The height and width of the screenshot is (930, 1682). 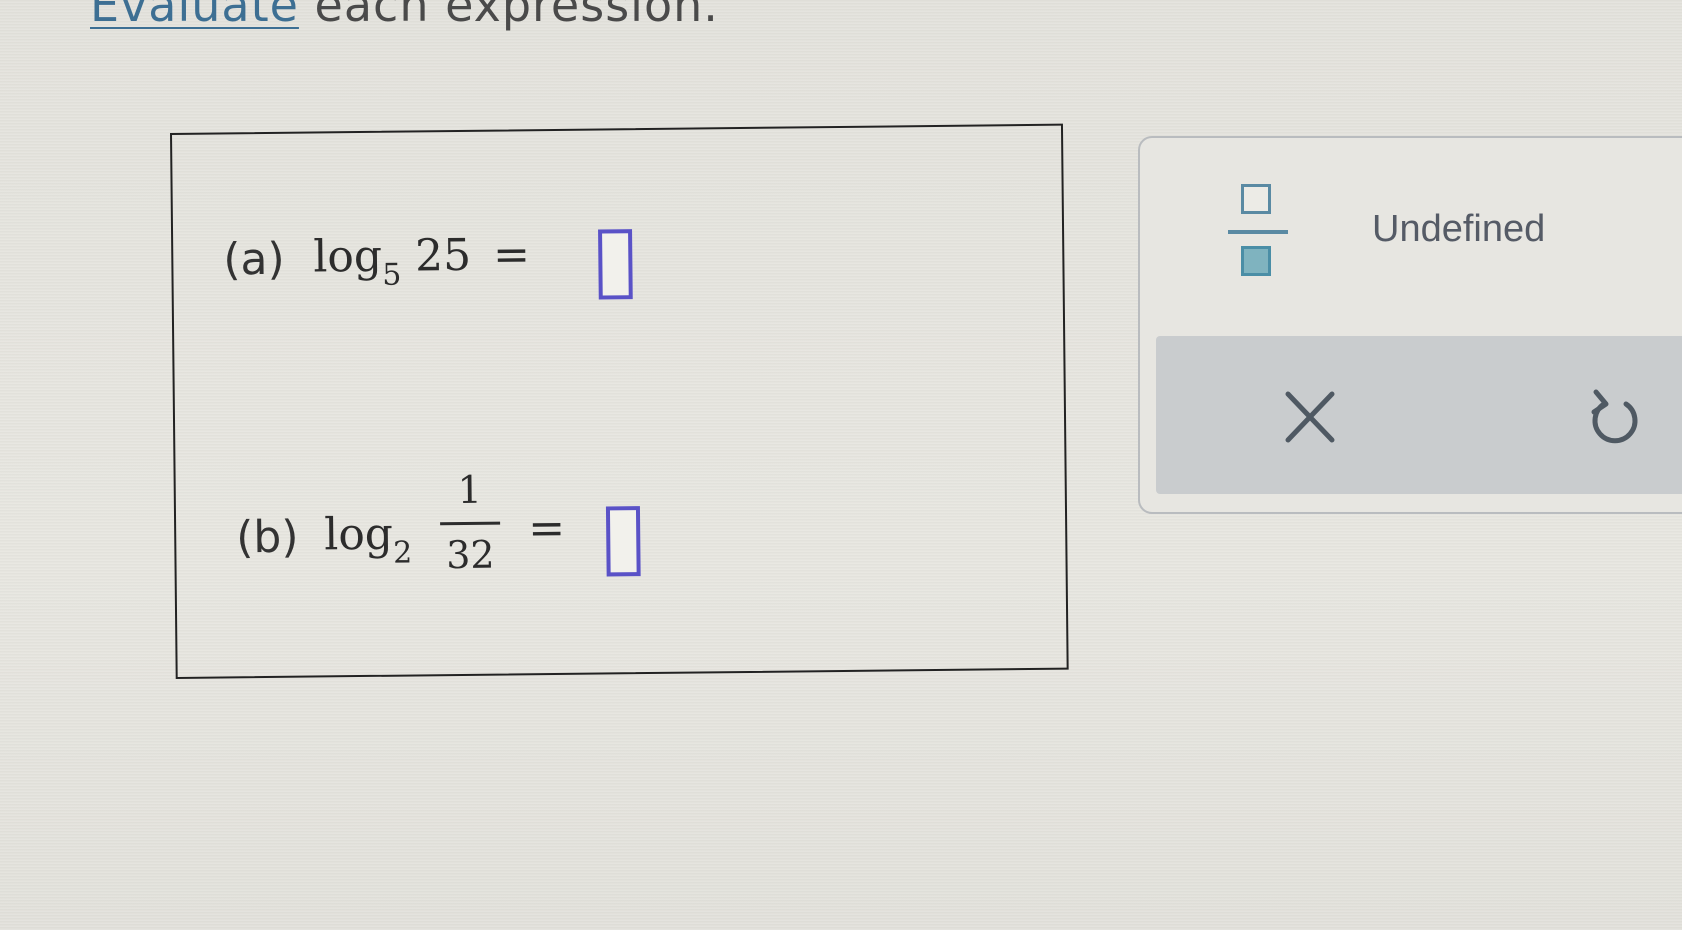 What do you see at coordinates (1258, 235) in the screenshot?
I see `fraction-button` at bounding box center [1258, 235].